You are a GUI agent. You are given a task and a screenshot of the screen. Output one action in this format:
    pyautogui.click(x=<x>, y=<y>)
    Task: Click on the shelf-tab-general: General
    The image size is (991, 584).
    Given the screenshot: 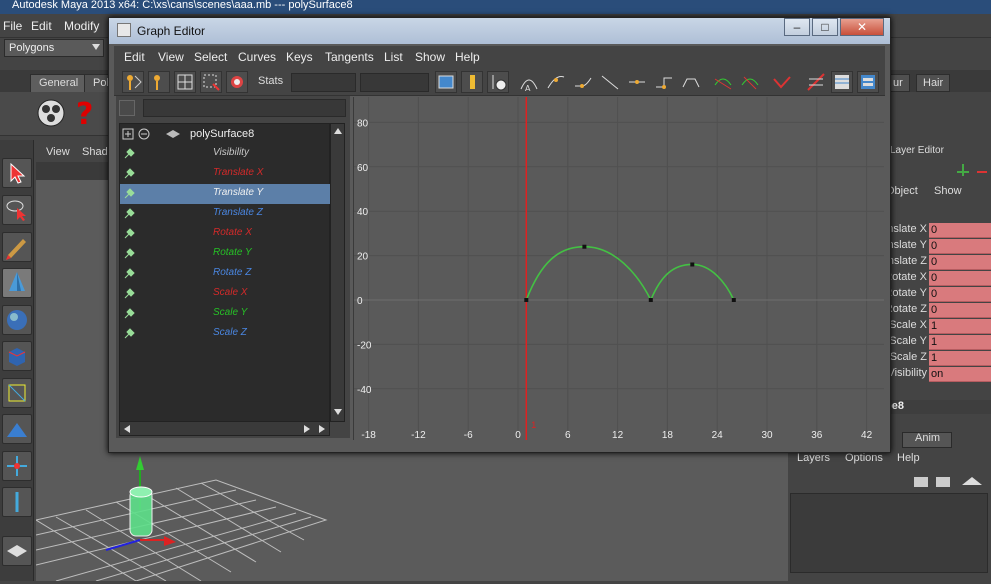 What is the action you would take?
    pyautogui.click(x=59, y=83)
    